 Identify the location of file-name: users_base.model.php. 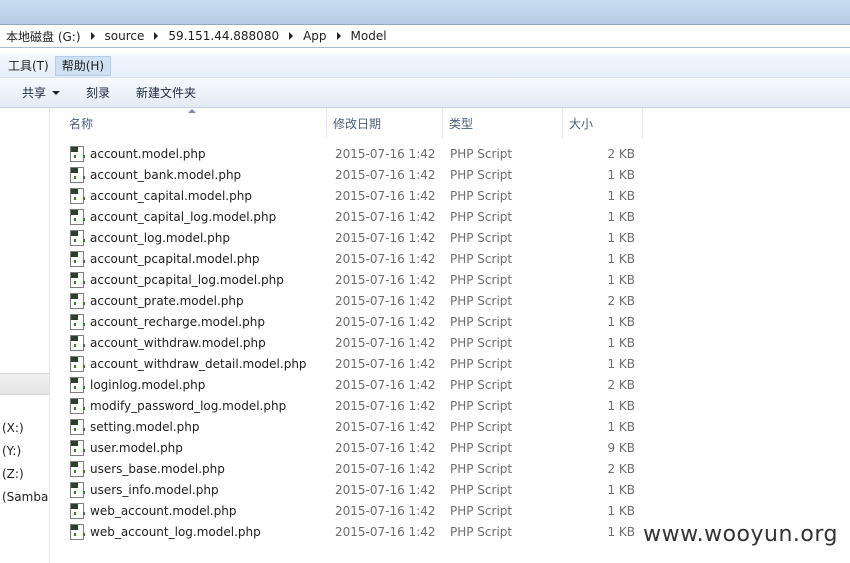
(157, 468).